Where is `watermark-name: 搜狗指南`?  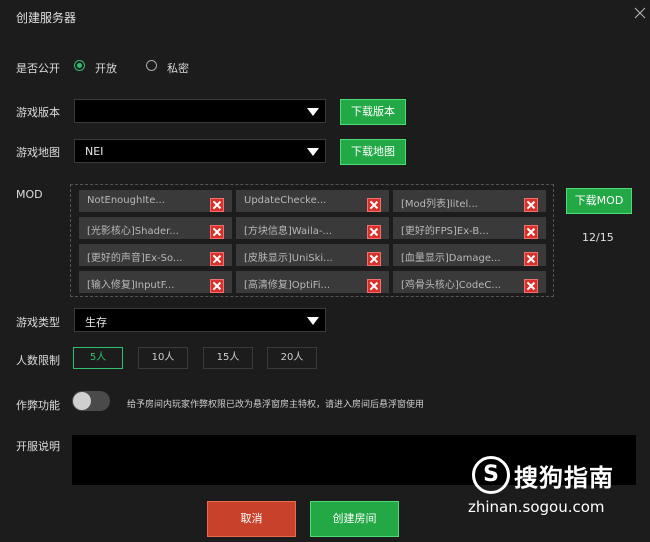 watermark-name: 搜狗指南 is located at coordinates (564, 478).